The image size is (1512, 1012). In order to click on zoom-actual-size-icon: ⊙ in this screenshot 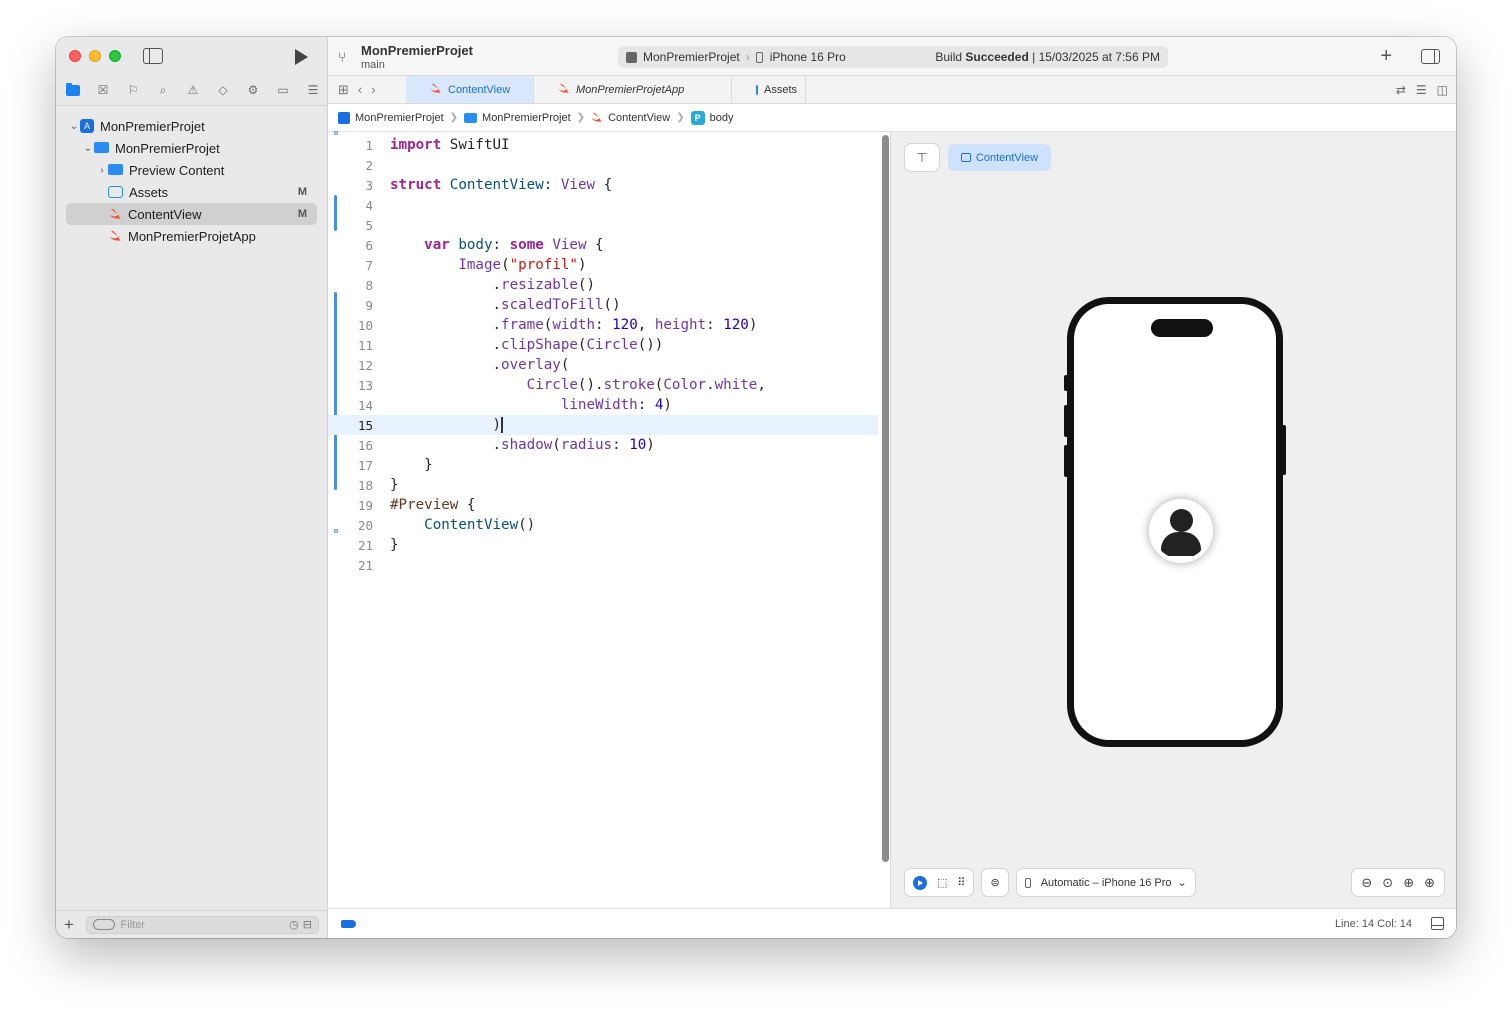, I will do `click(1387, 883)`.